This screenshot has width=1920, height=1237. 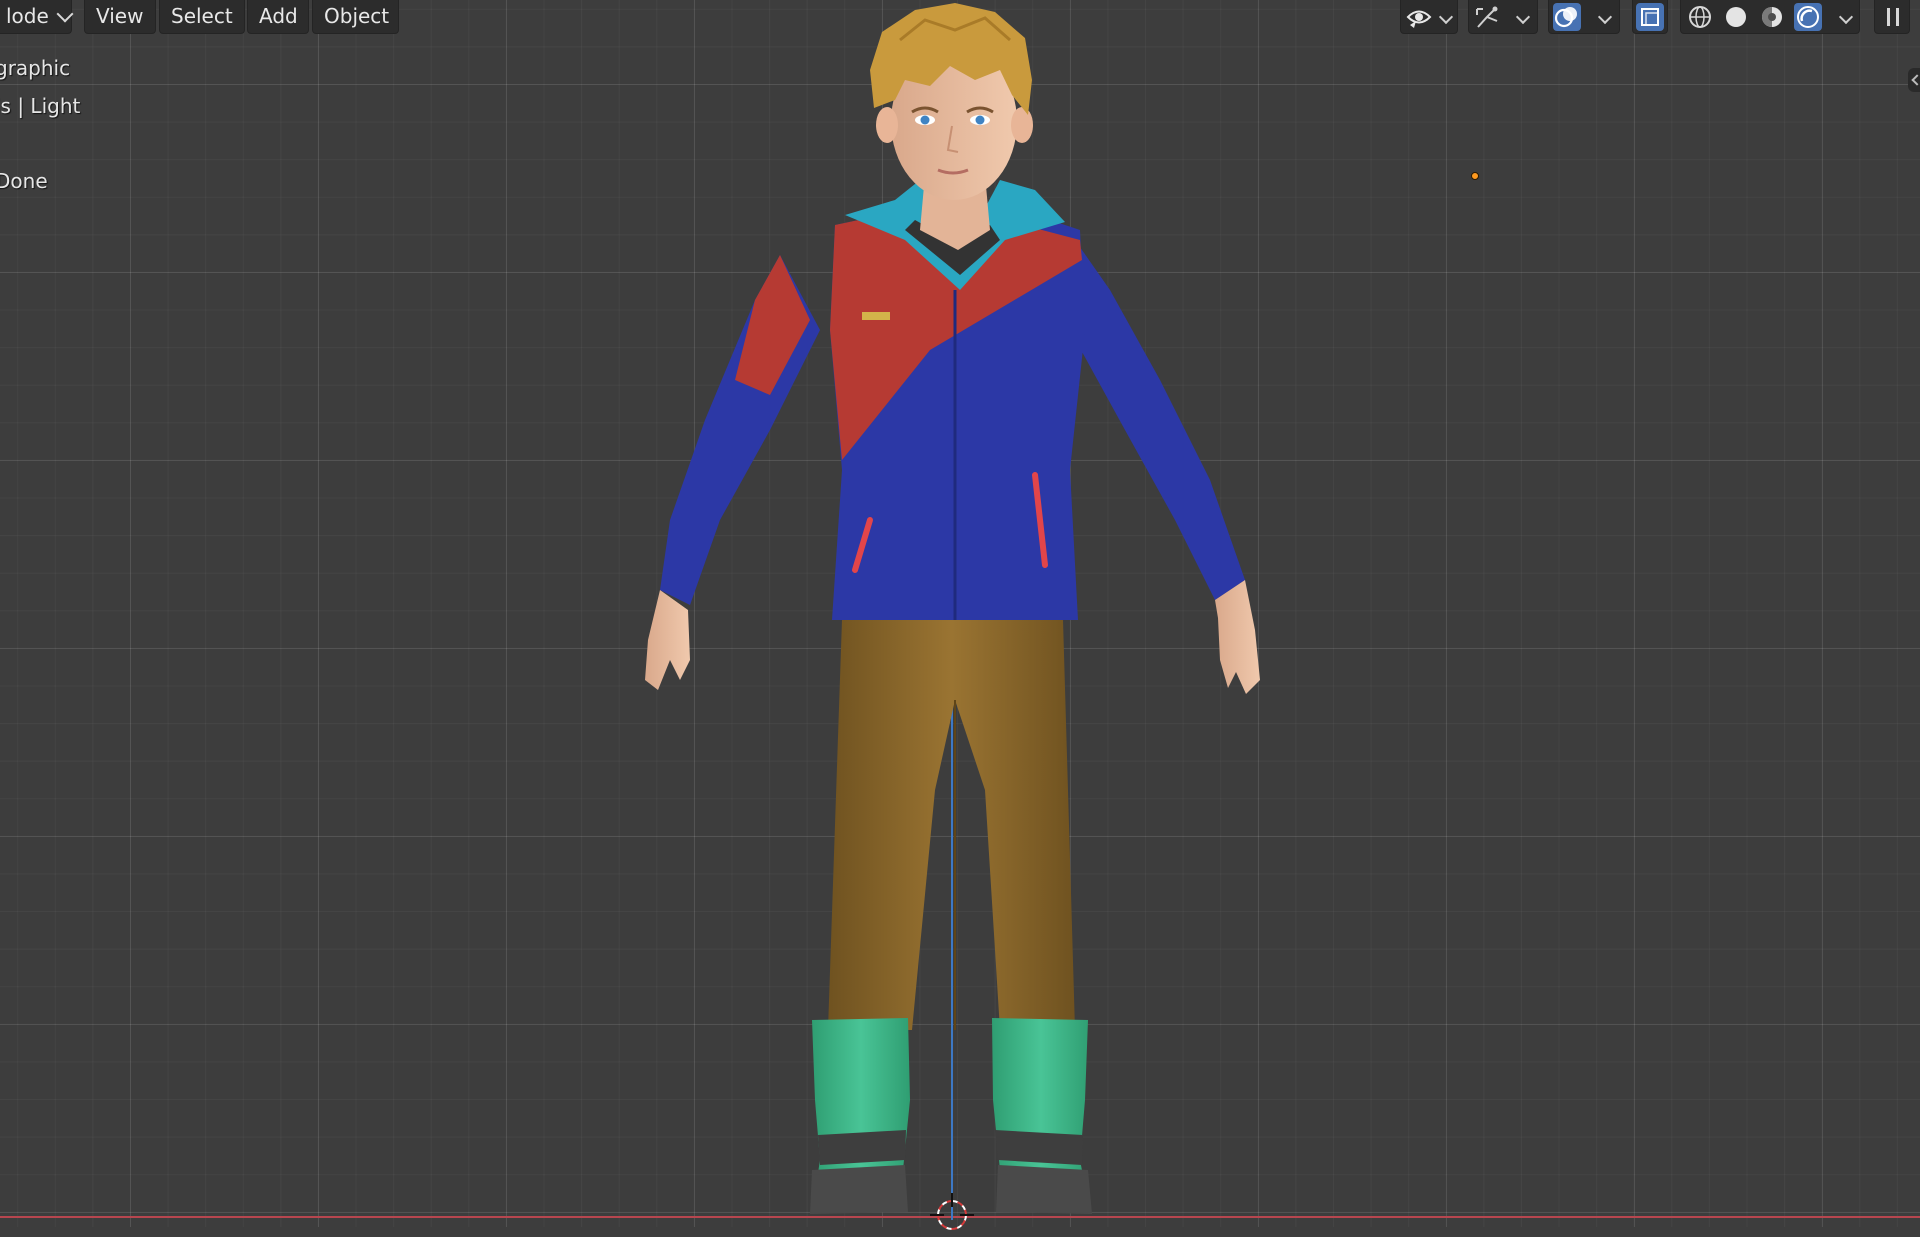 I want to click on material-preview-shading-icon, so click(x=1772, y=17).